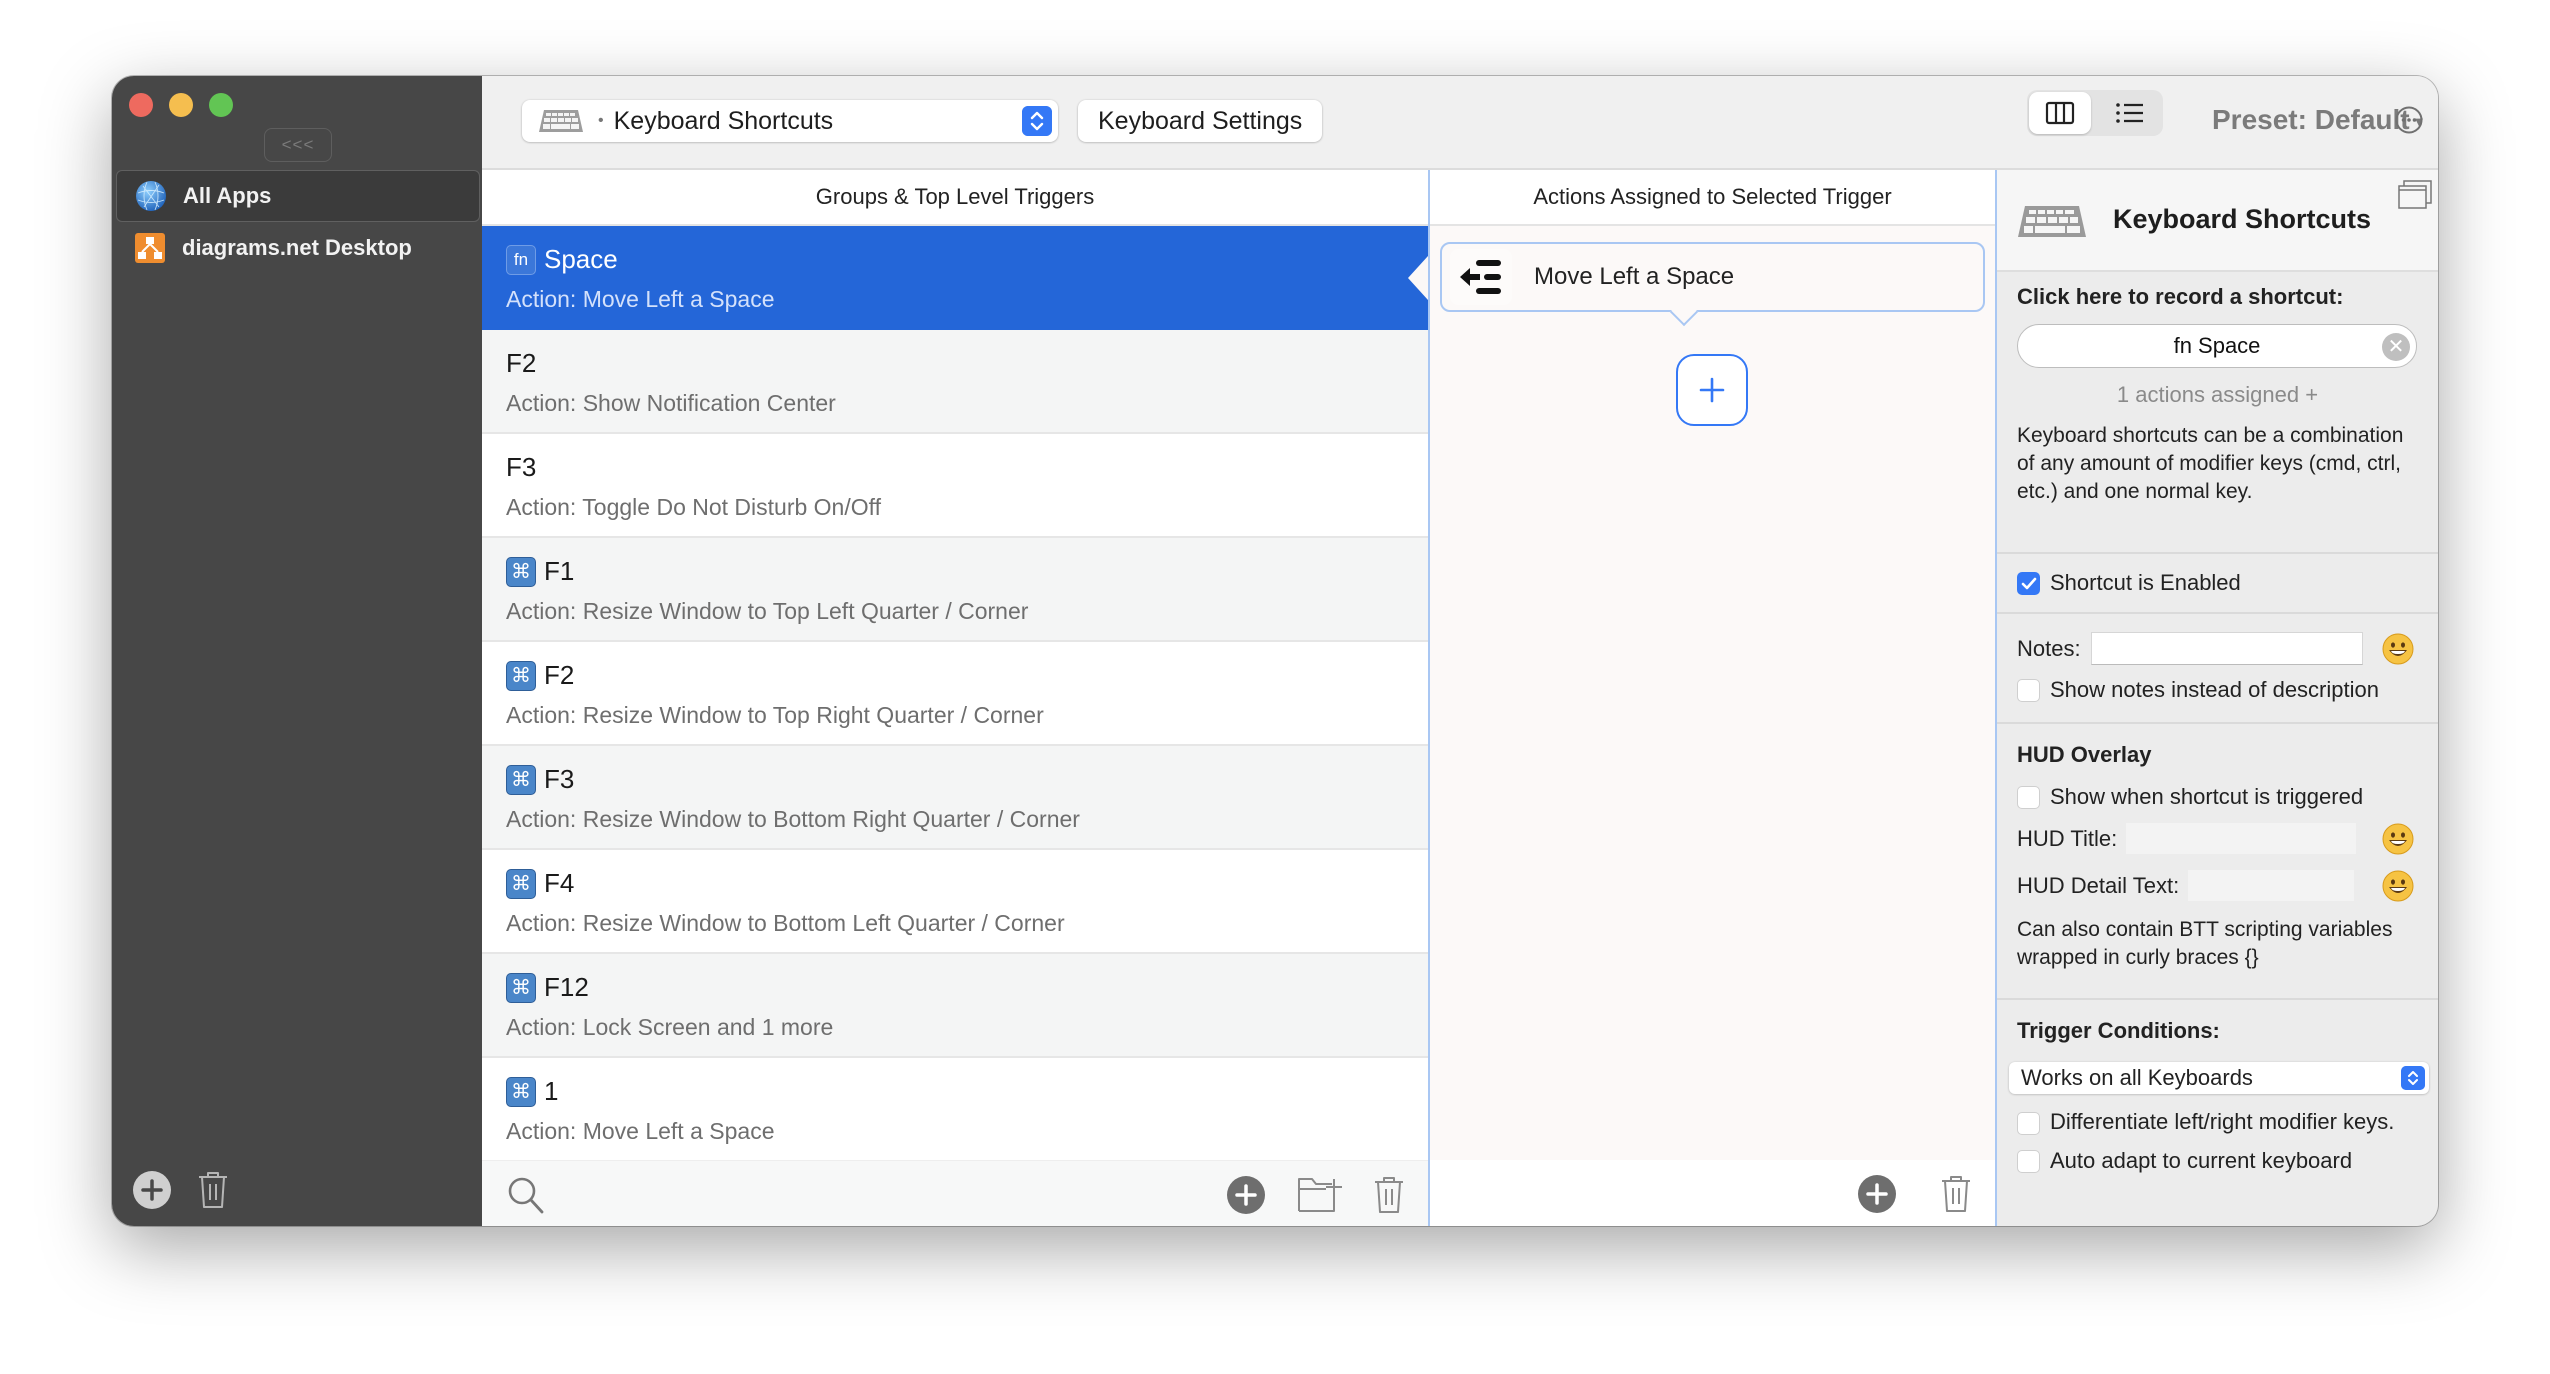 This screenshot has height=1374, width=2550. I want to click on trigger-action-summary: Action: Move Left a Space, so click(640, 1131).